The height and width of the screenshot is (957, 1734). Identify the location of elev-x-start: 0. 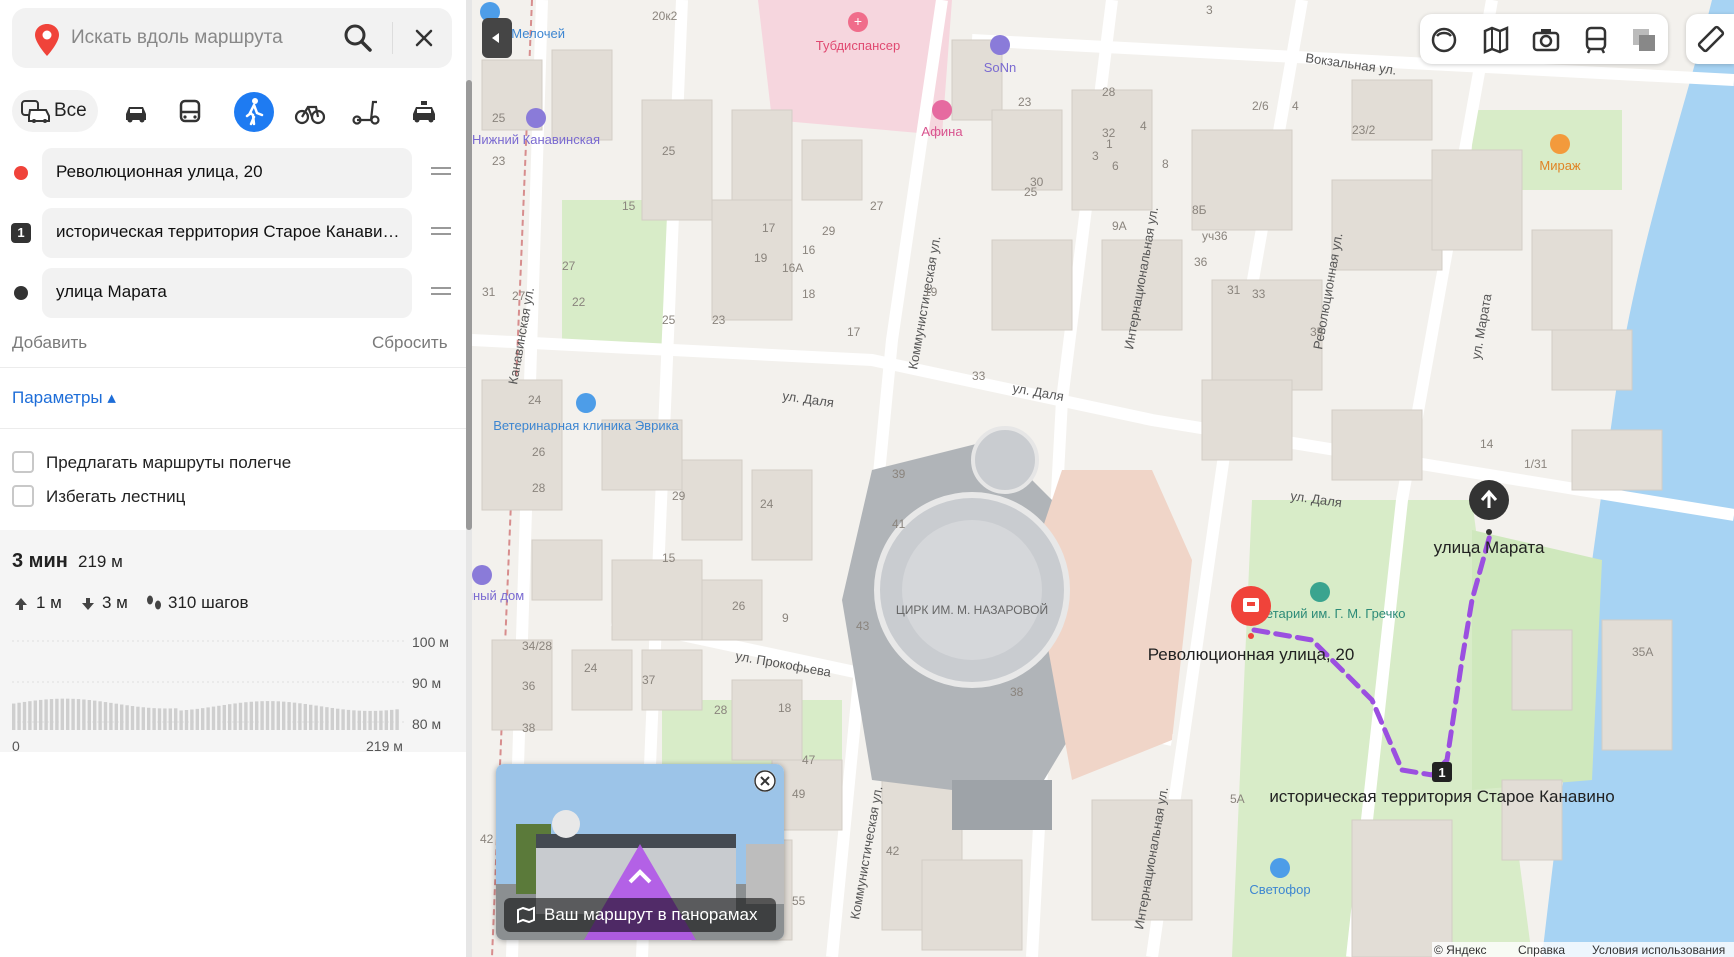
(16, 746).